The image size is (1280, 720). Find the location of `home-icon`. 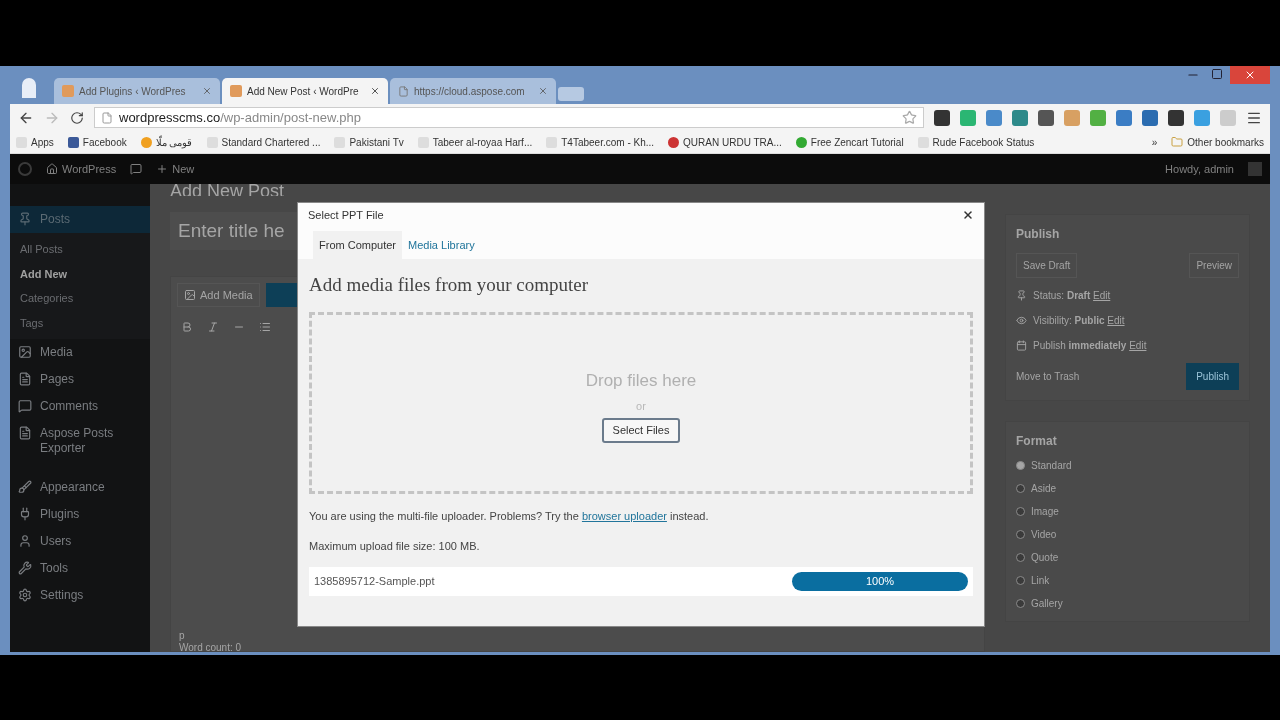

home-icon is located at coordinates (52, 169).